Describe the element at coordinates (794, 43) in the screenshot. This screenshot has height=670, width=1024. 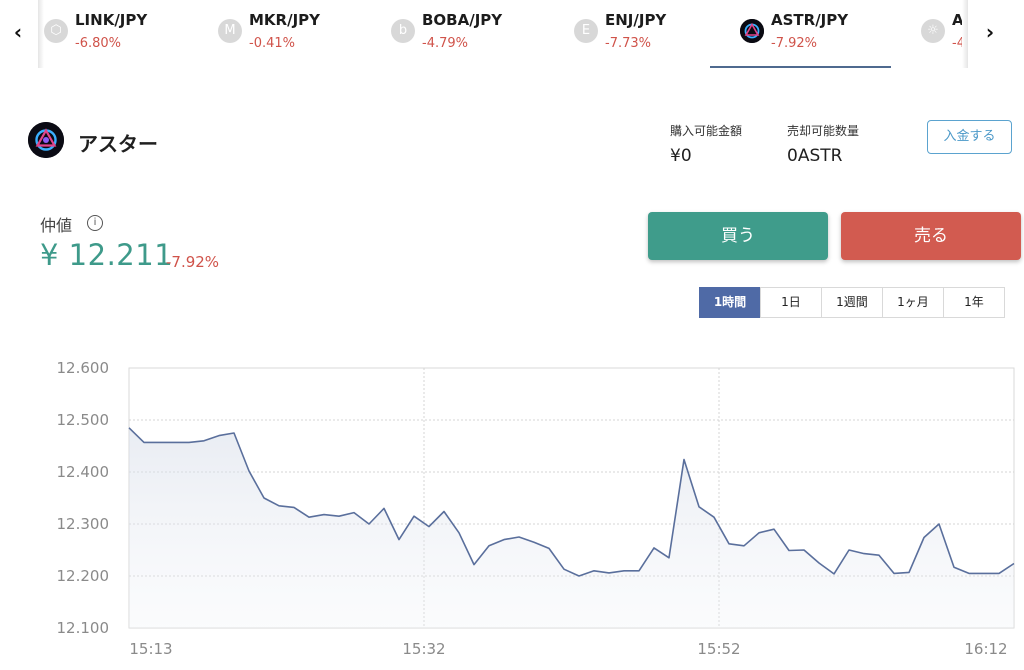
I see `ticker-change: -7.92%` at that location.